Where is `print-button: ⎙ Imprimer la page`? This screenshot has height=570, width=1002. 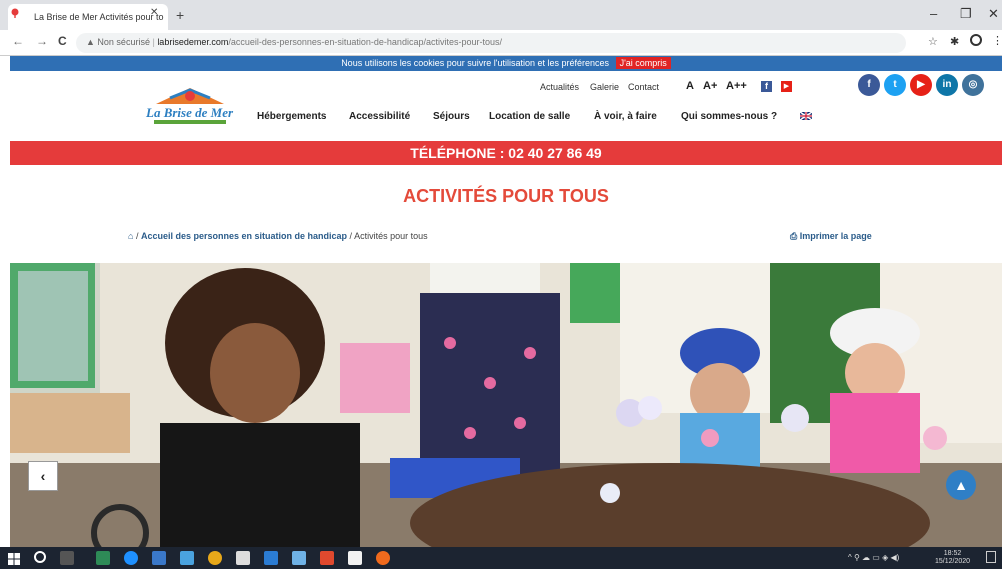
print-button: ⎙ Imprimer la page is located at coordinates (831, 236).